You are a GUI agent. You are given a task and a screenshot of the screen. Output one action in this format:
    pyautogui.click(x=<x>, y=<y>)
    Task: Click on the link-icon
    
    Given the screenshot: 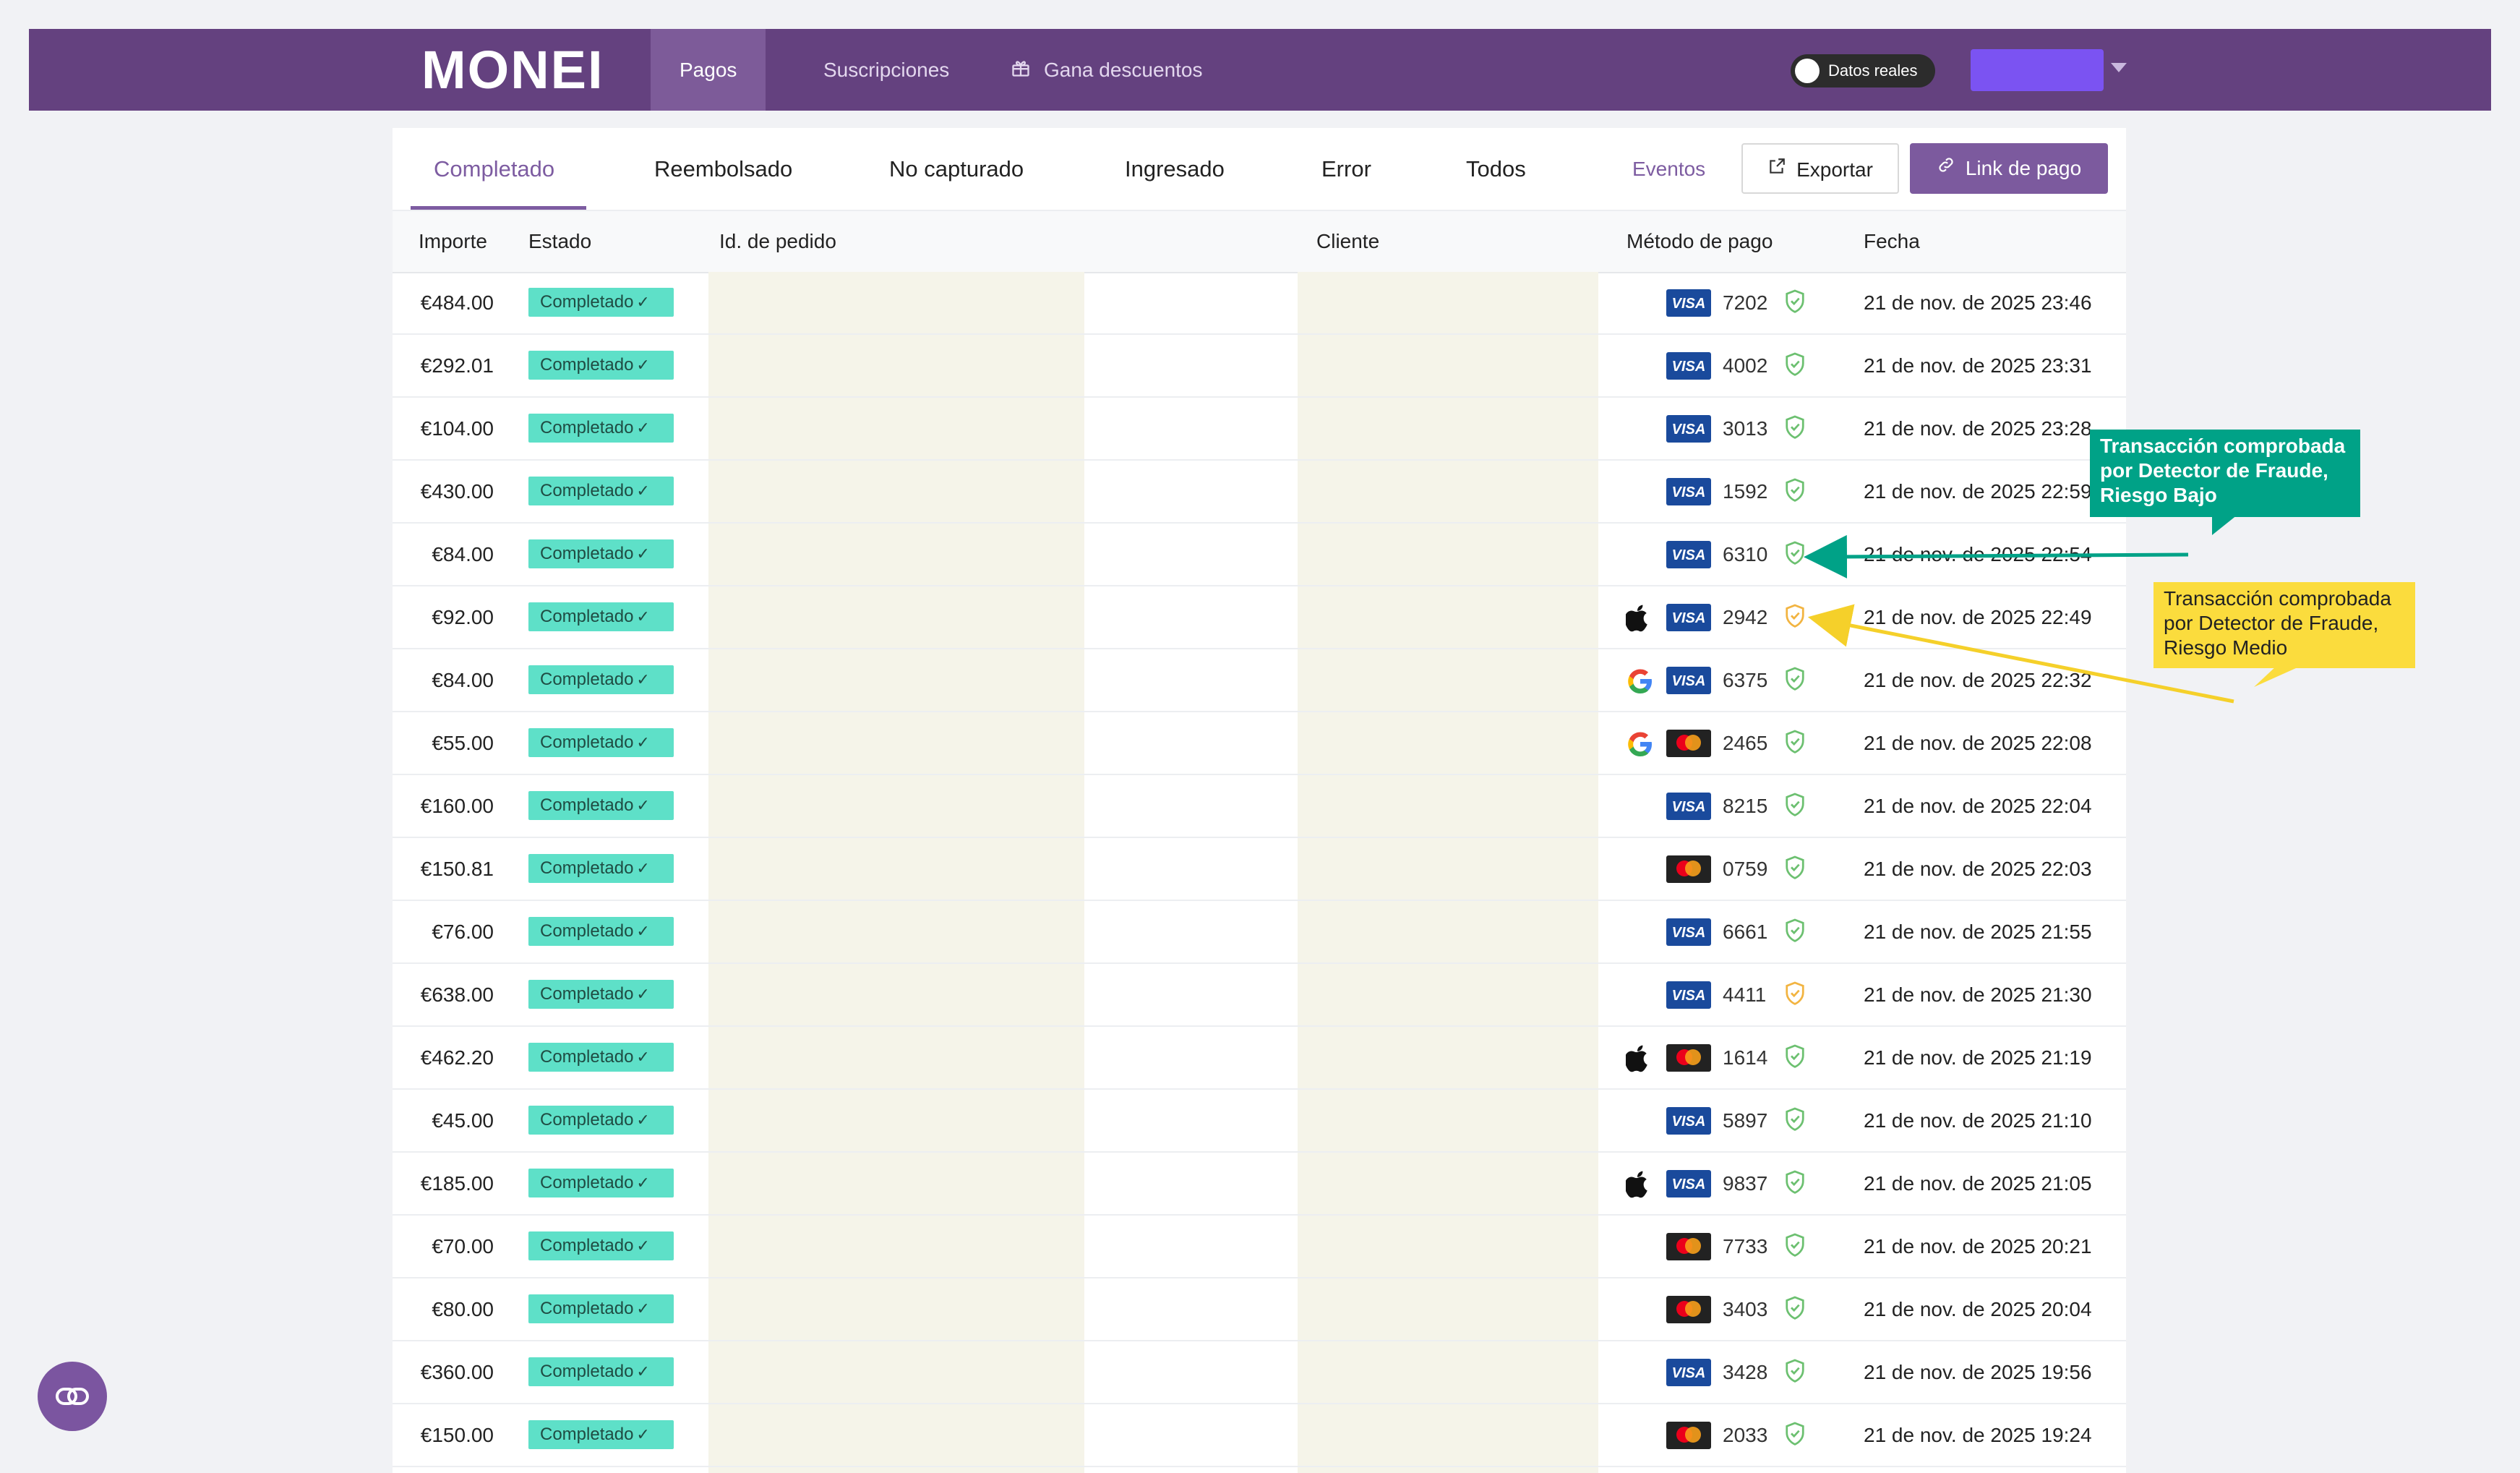 What is the action you would take?
    pyautogui.click(x=72, y=1396)
    